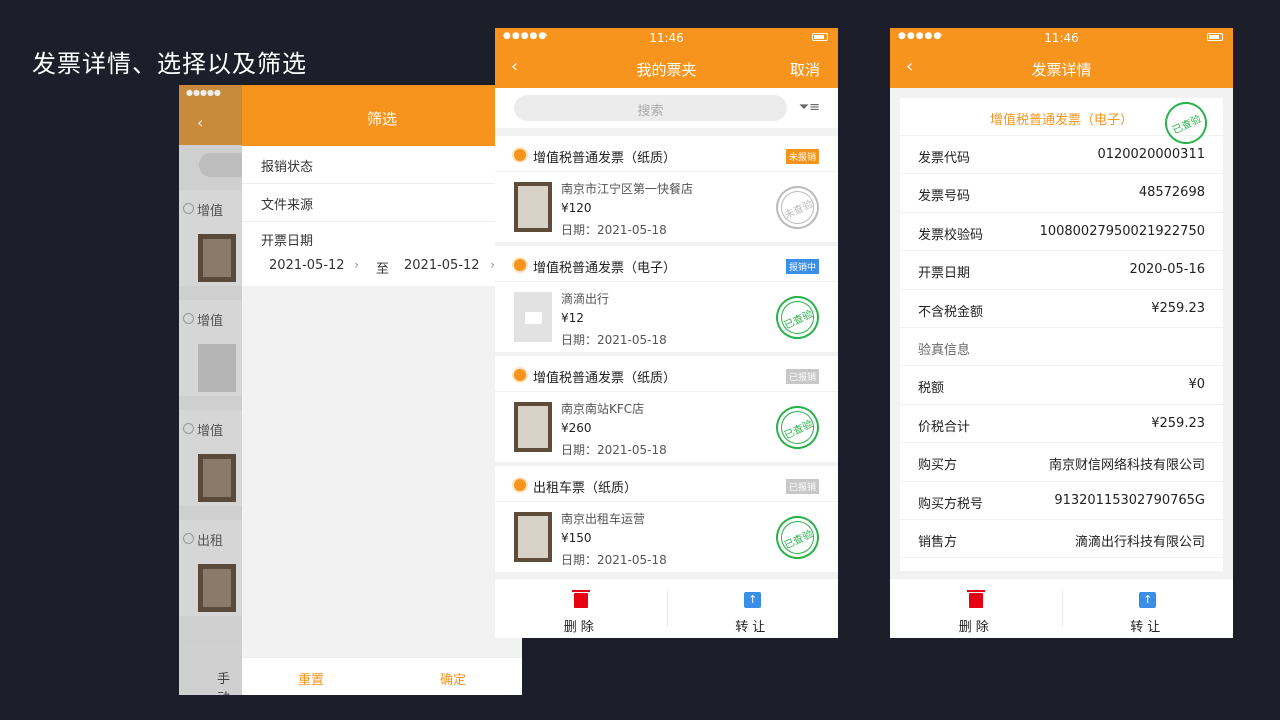 The height and width of the screenshot is (720, 1280). What do you see at coordinates (585, 488) in the screenshot?
I see `invoice-title: 出租车票（纸质）` at bounding box center [585, 488].